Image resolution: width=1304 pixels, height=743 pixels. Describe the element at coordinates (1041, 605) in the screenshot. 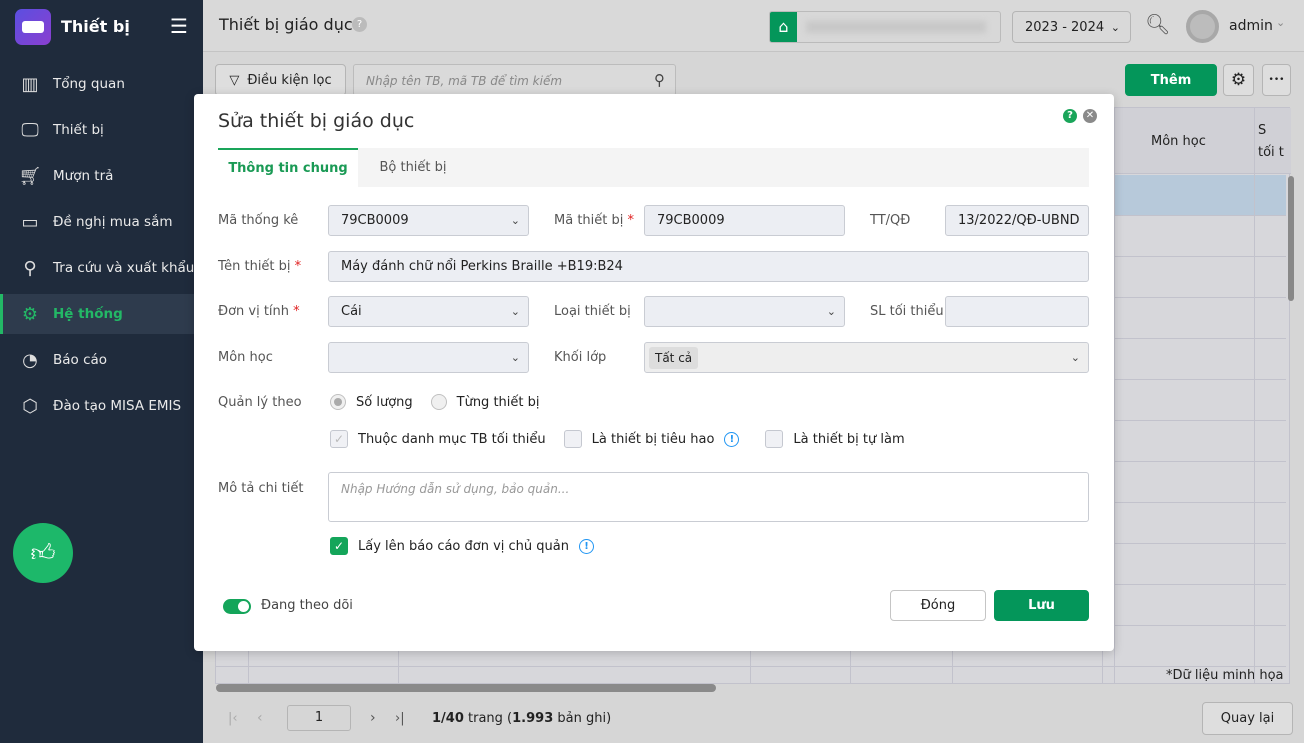

I see `save-button: Lưu` at that location.